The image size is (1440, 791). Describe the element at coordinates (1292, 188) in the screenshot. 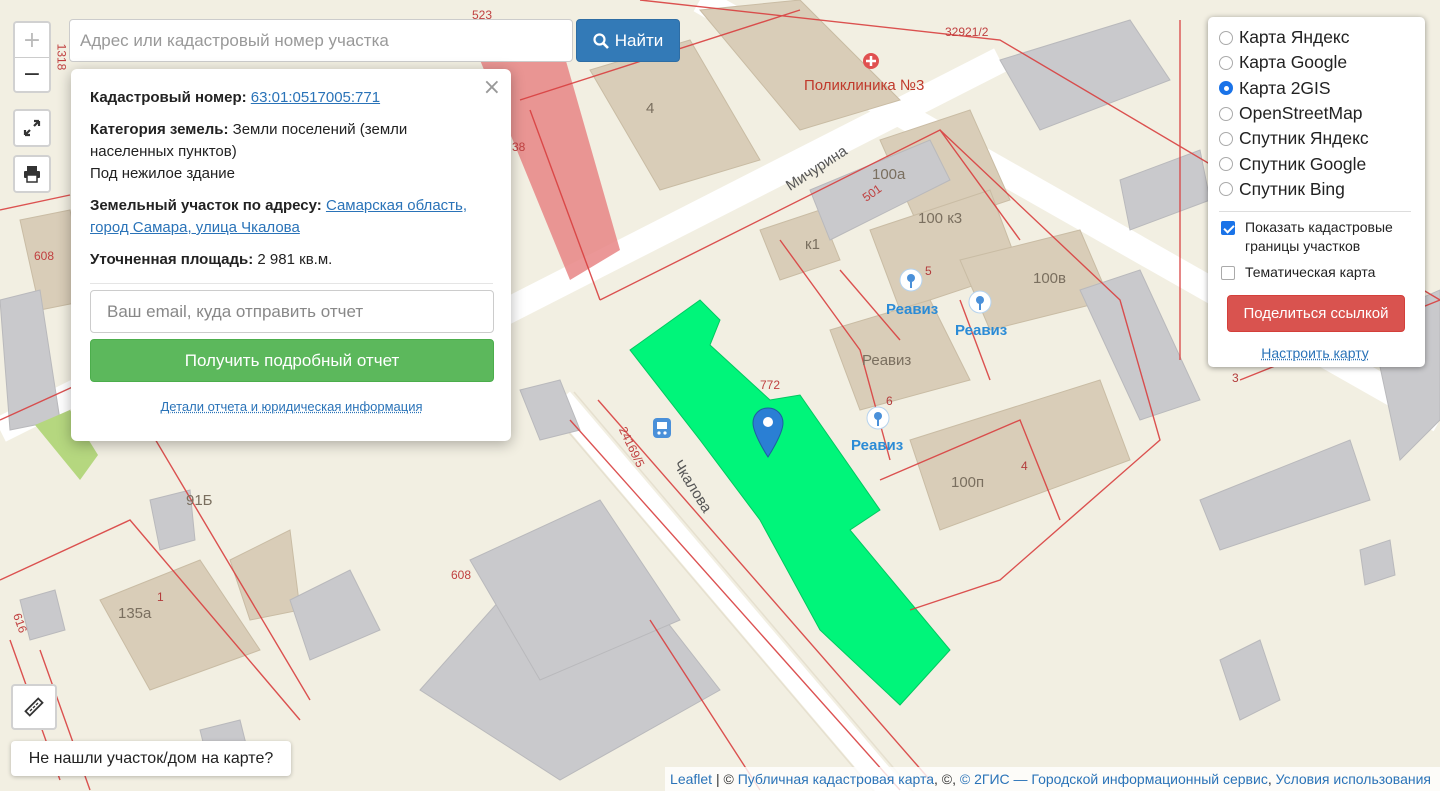

I see `layer-option-label: Спутник Bing` at that location.